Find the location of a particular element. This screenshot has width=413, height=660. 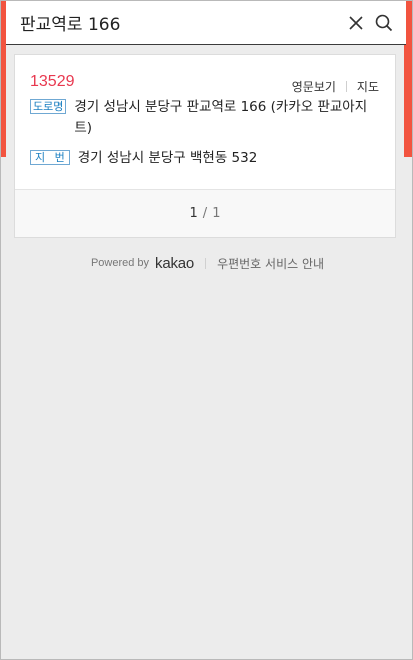

service-guide-link: 우편번호 서비스 안내 is located at coordinates (270, 263).